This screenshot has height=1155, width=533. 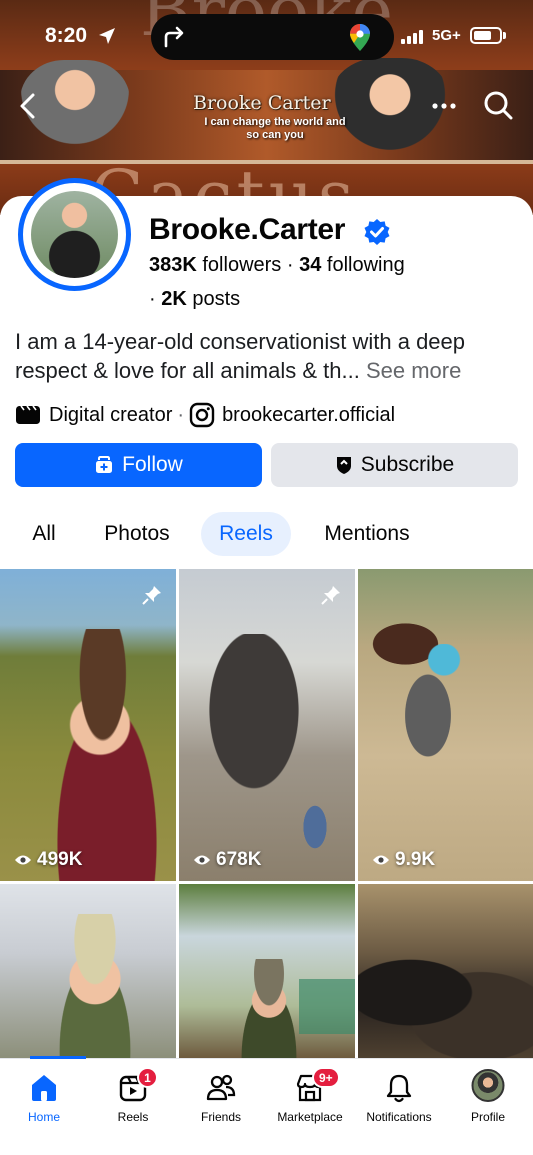 I want to click on nav-reels: 1 Reels, so click(x=133, y=1094).